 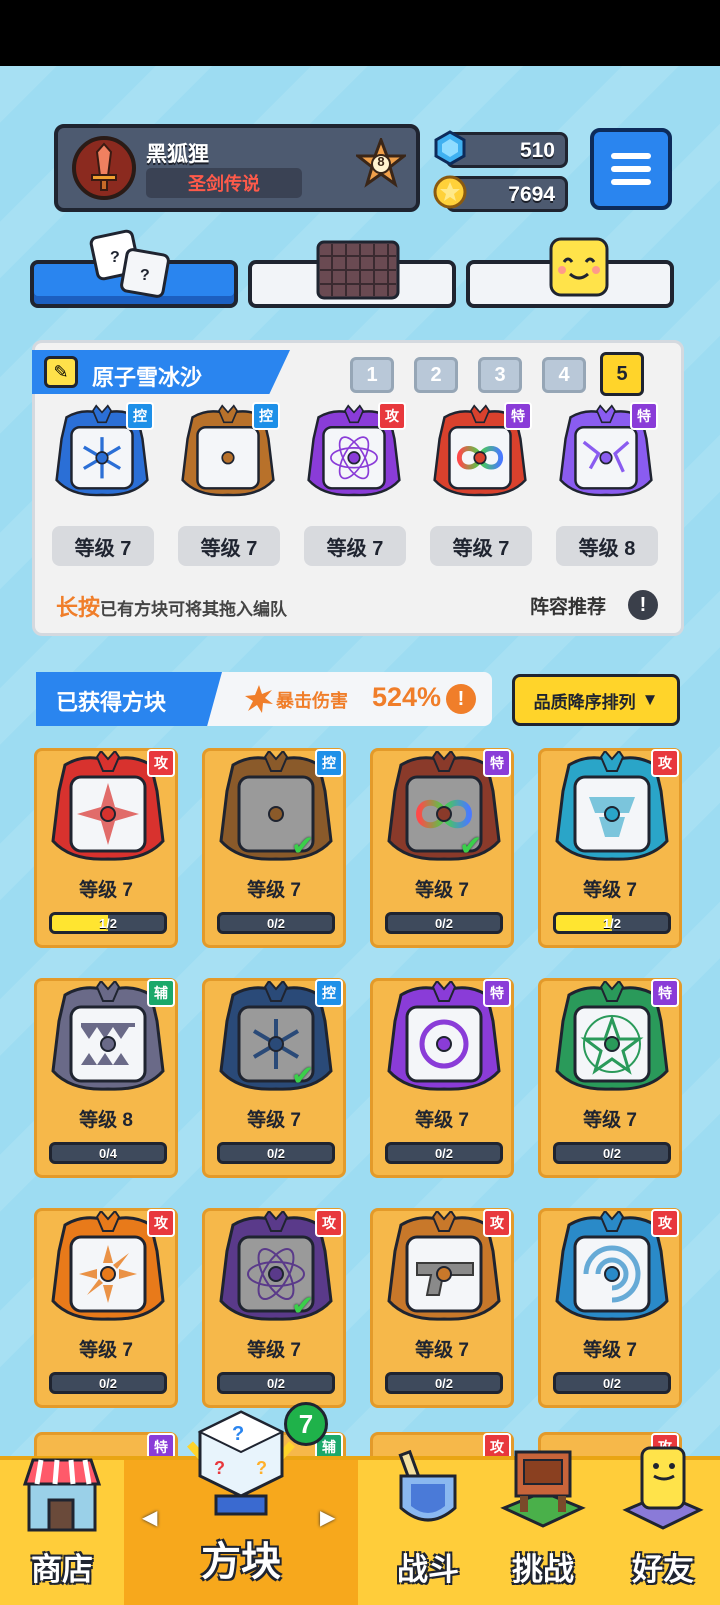 I want to click on nav-challenge: 挑战, so click(x=543, y=1527).